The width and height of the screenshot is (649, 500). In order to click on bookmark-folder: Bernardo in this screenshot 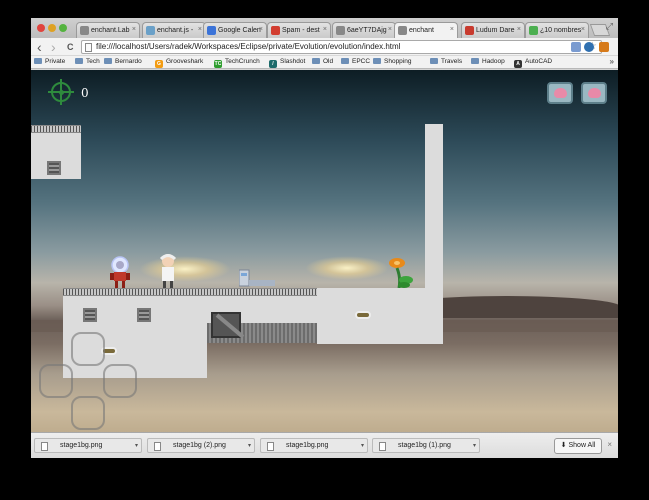, I will do `click(123, 61)`.